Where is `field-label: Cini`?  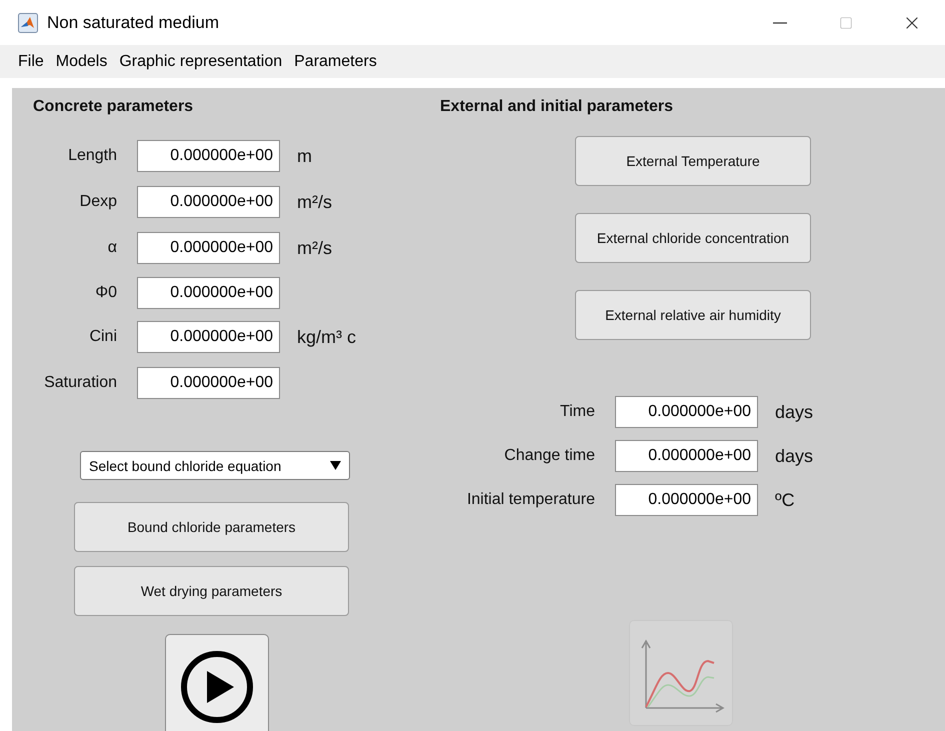 field-label: Cini is located at coordinates (102, 337).